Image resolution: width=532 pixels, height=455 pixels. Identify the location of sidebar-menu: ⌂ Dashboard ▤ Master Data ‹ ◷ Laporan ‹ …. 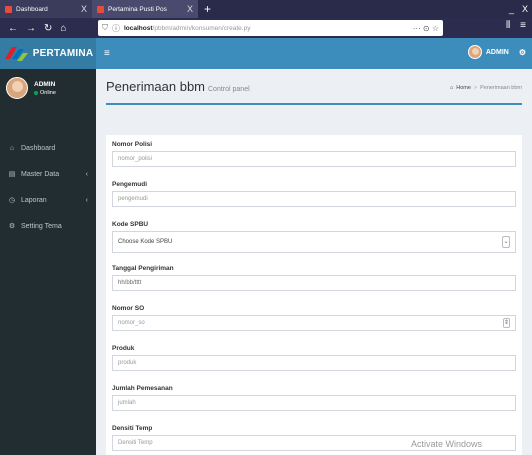
(48, 187).